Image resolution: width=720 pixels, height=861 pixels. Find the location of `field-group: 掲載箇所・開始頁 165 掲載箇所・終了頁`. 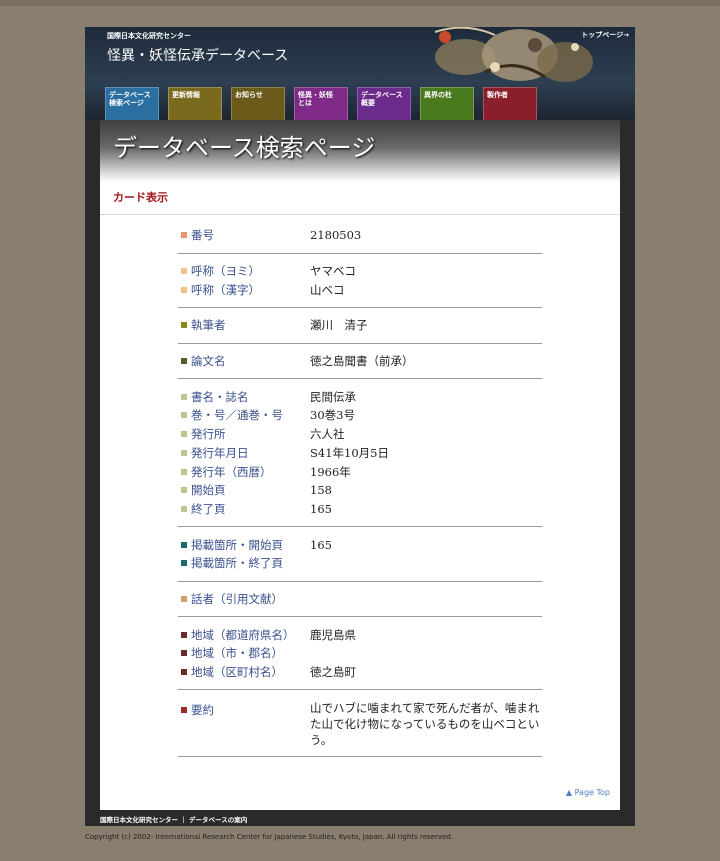

field-group: 掲載箇所・開始頁 165 掲載箇所・終了頁 is located at coordinates (360, 554).